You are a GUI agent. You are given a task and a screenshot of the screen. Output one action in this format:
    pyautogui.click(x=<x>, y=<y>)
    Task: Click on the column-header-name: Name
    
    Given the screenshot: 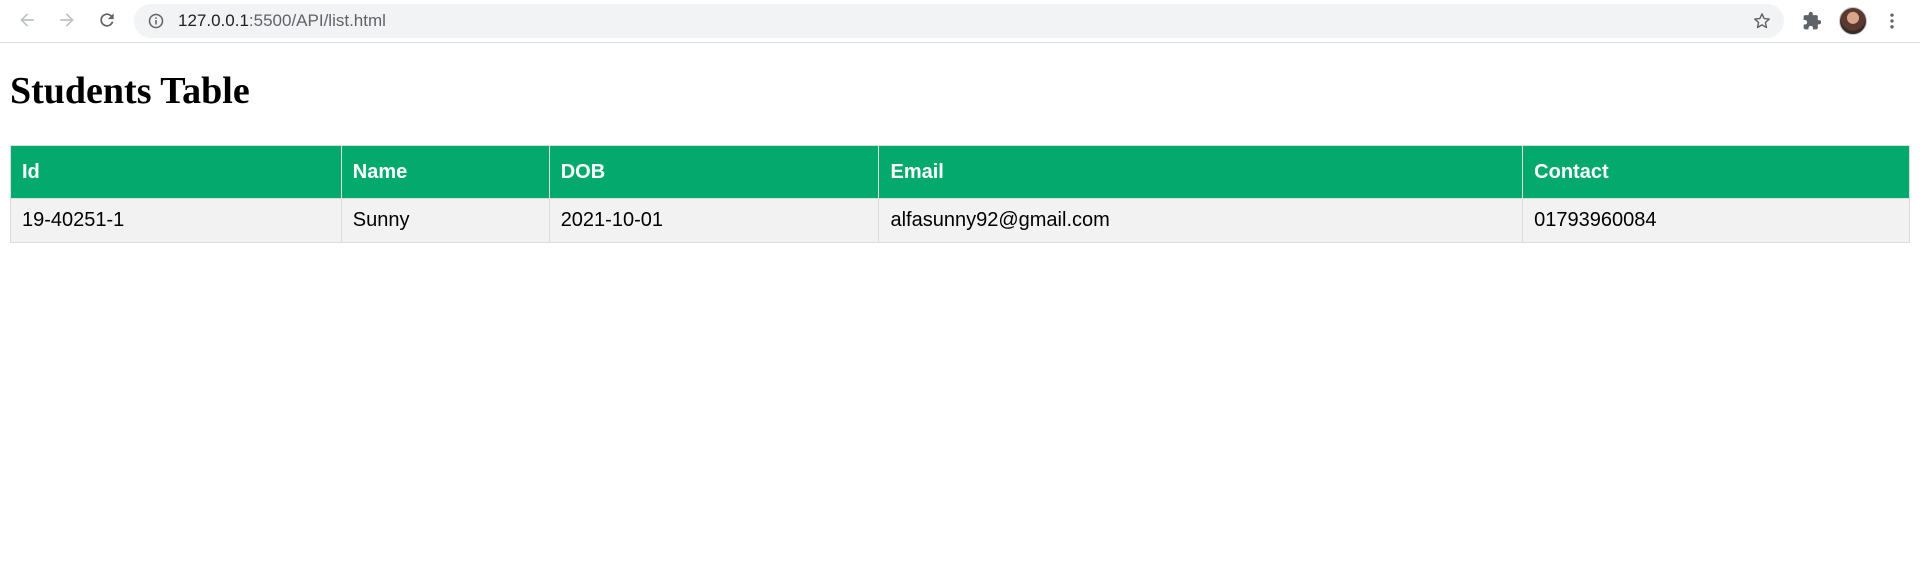 What is the action you would take?
    pyautogui.click(x=445, y=172)
    